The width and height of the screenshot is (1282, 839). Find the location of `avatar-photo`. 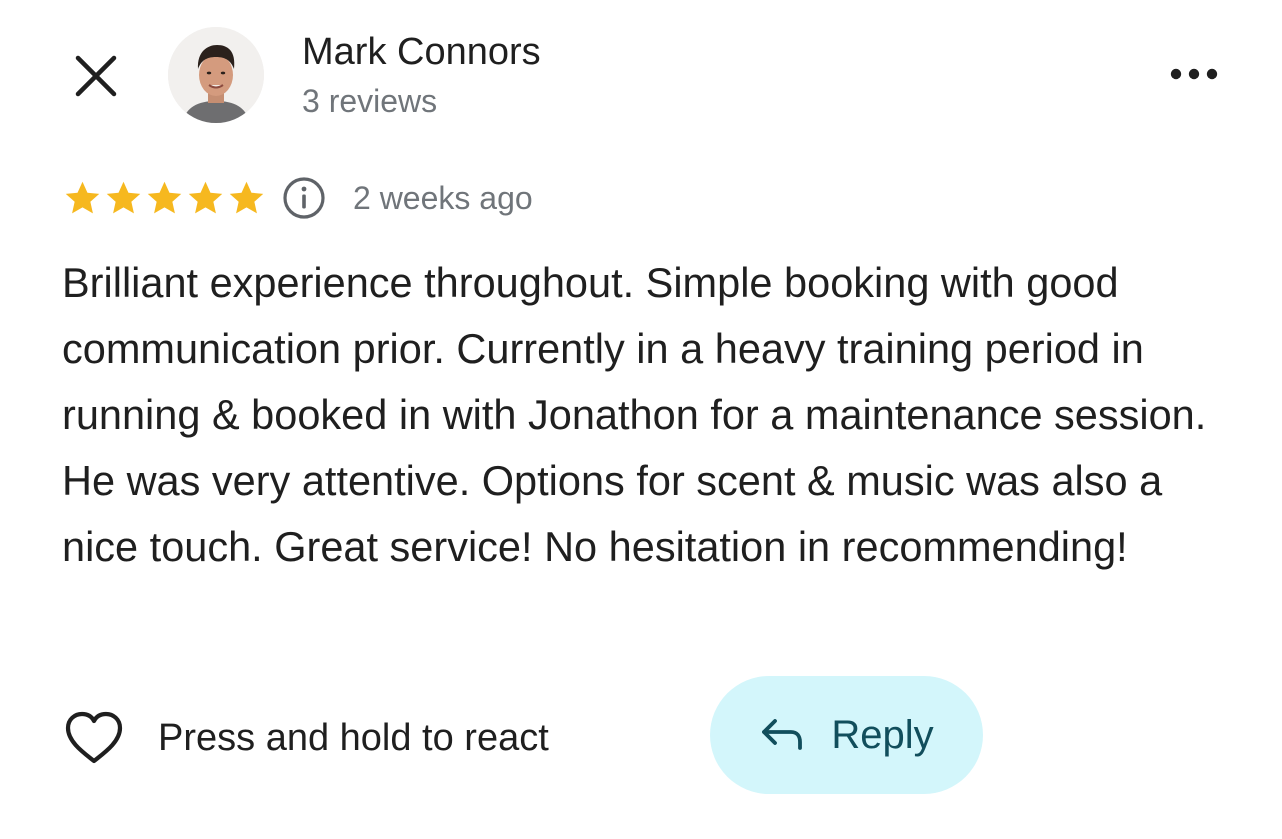

avatar-photo is located at coordinates (216, 75).